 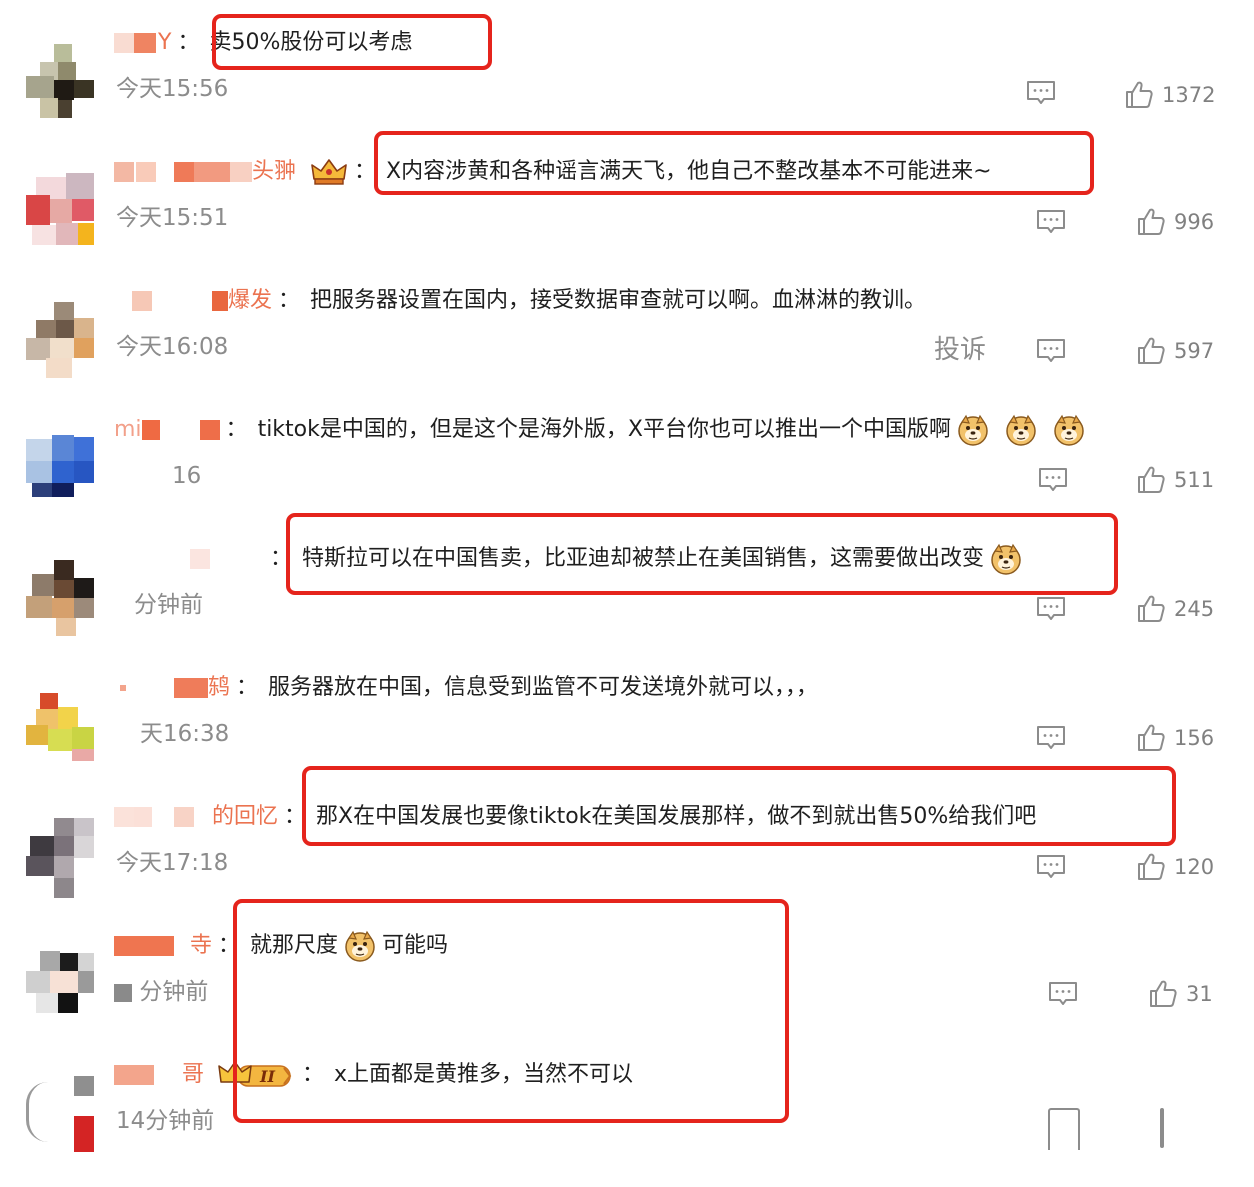 I want to click on comment-time: 今天15:56, so click(x=172, y=89).